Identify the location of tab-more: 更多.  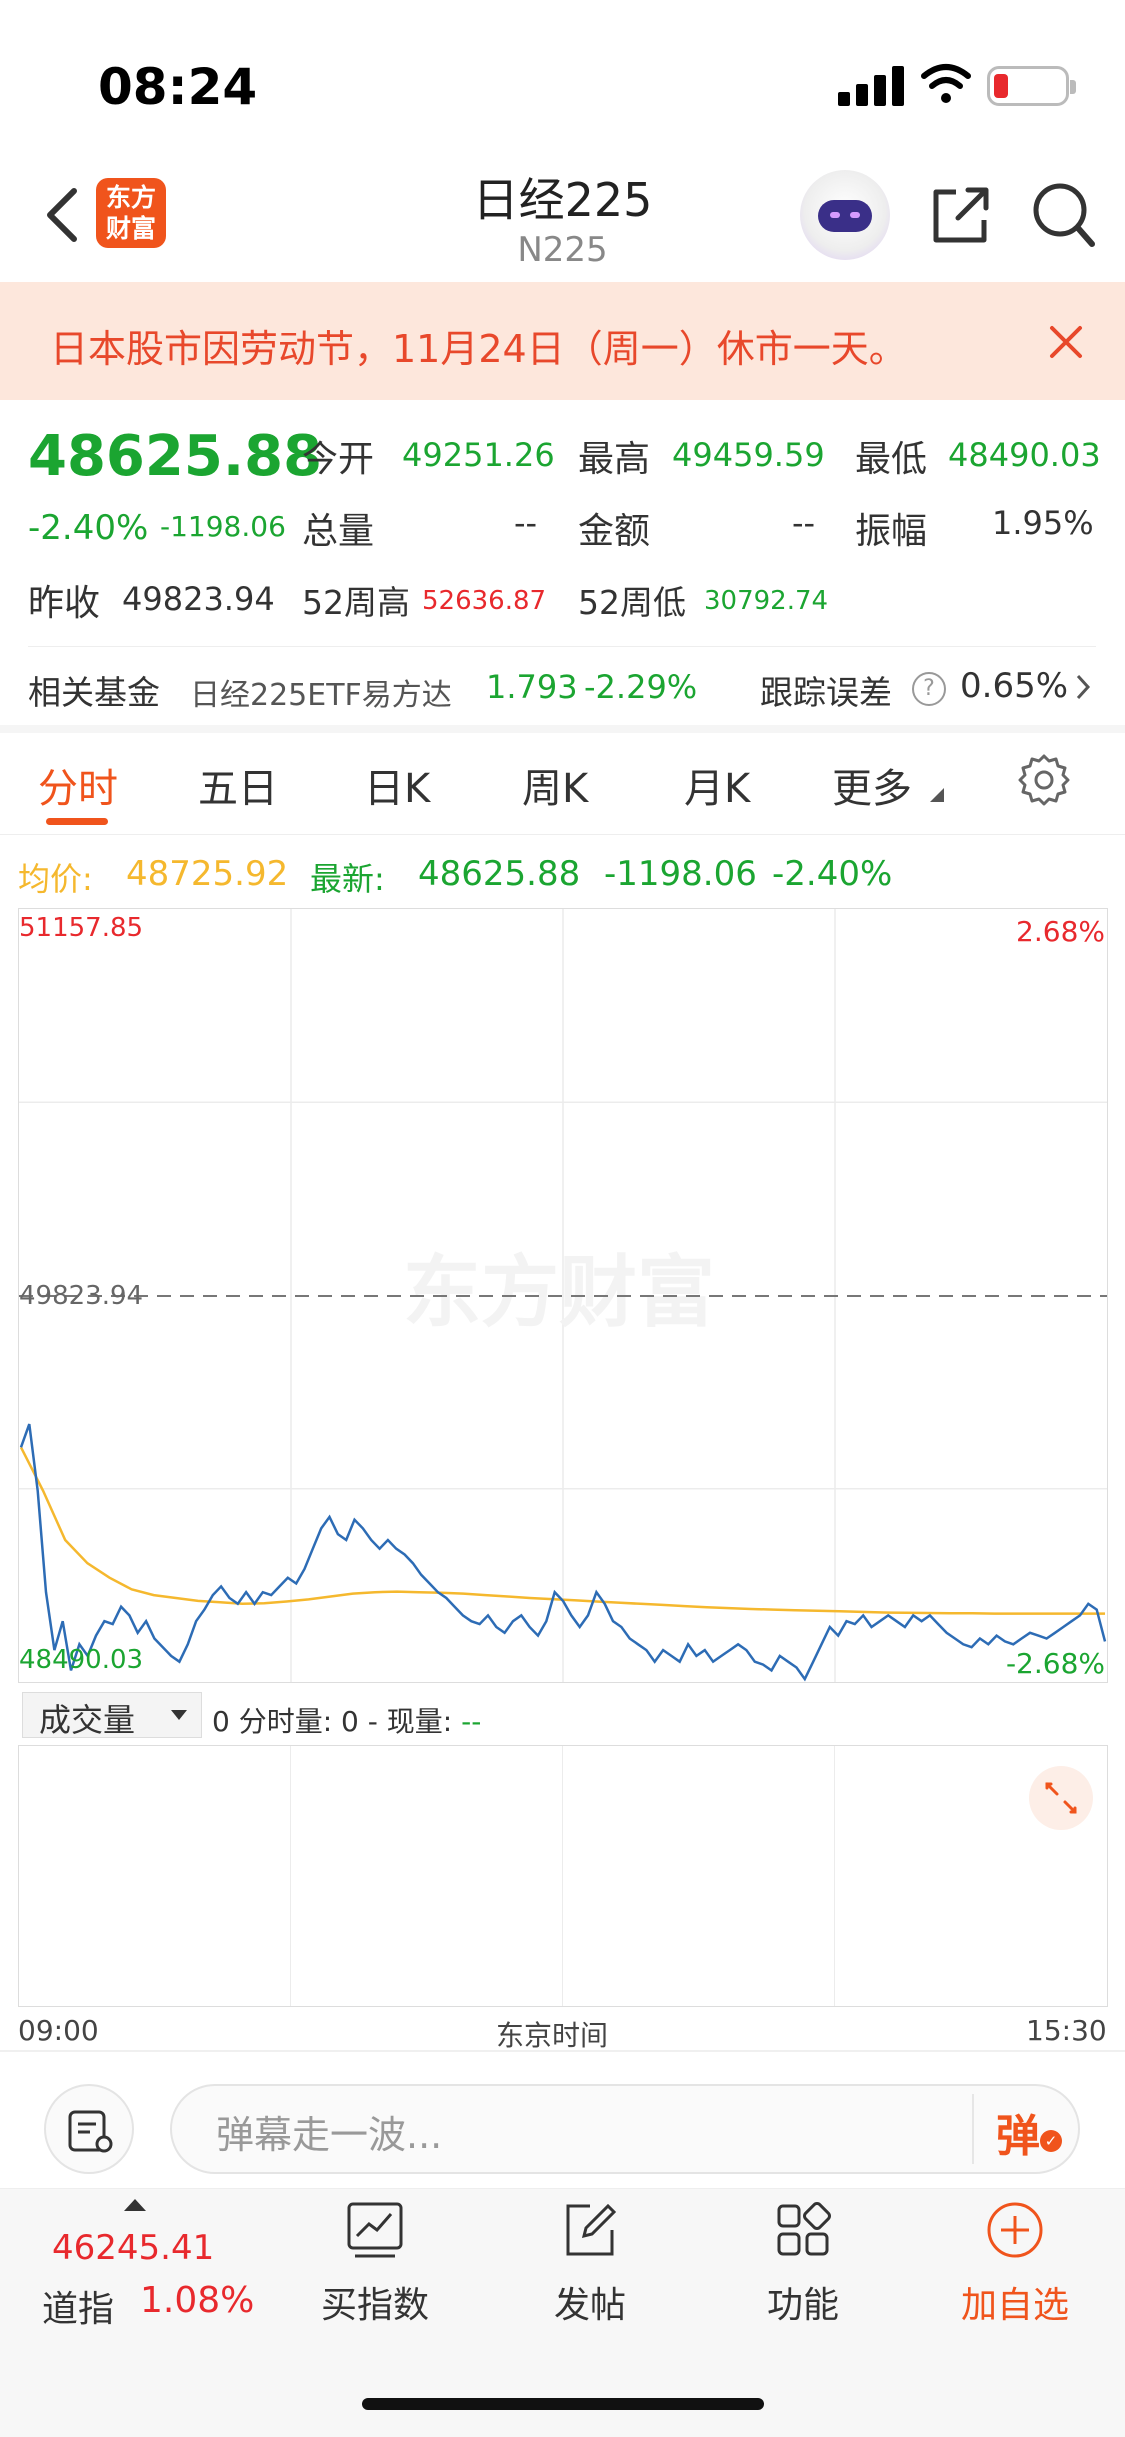
(872, 785).